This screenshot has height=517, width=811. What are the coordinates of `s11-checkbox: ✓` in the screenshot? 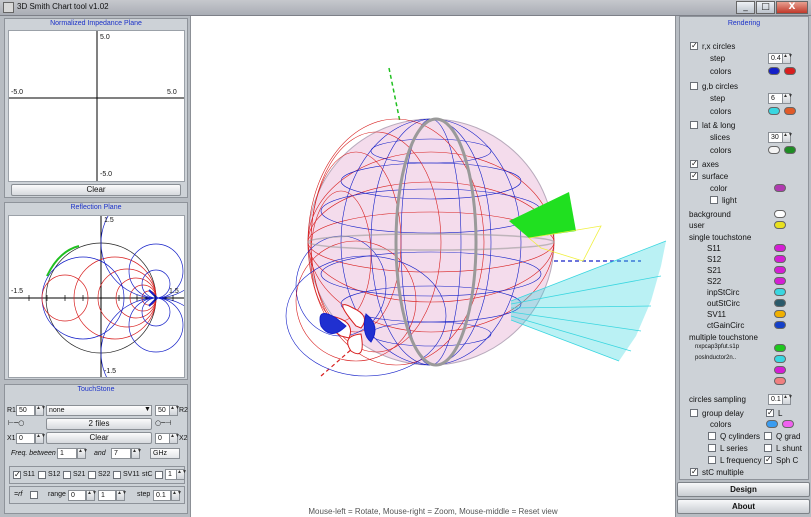 It's located at (17, 475).